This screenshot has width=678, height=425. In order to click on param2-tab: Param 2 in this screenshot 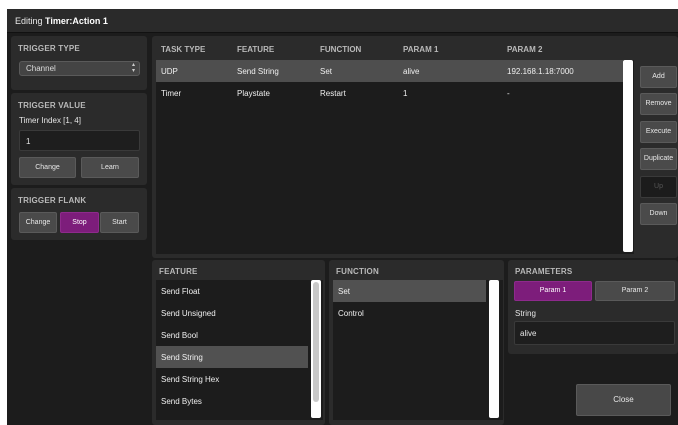, I will do `click(635, 291)`.